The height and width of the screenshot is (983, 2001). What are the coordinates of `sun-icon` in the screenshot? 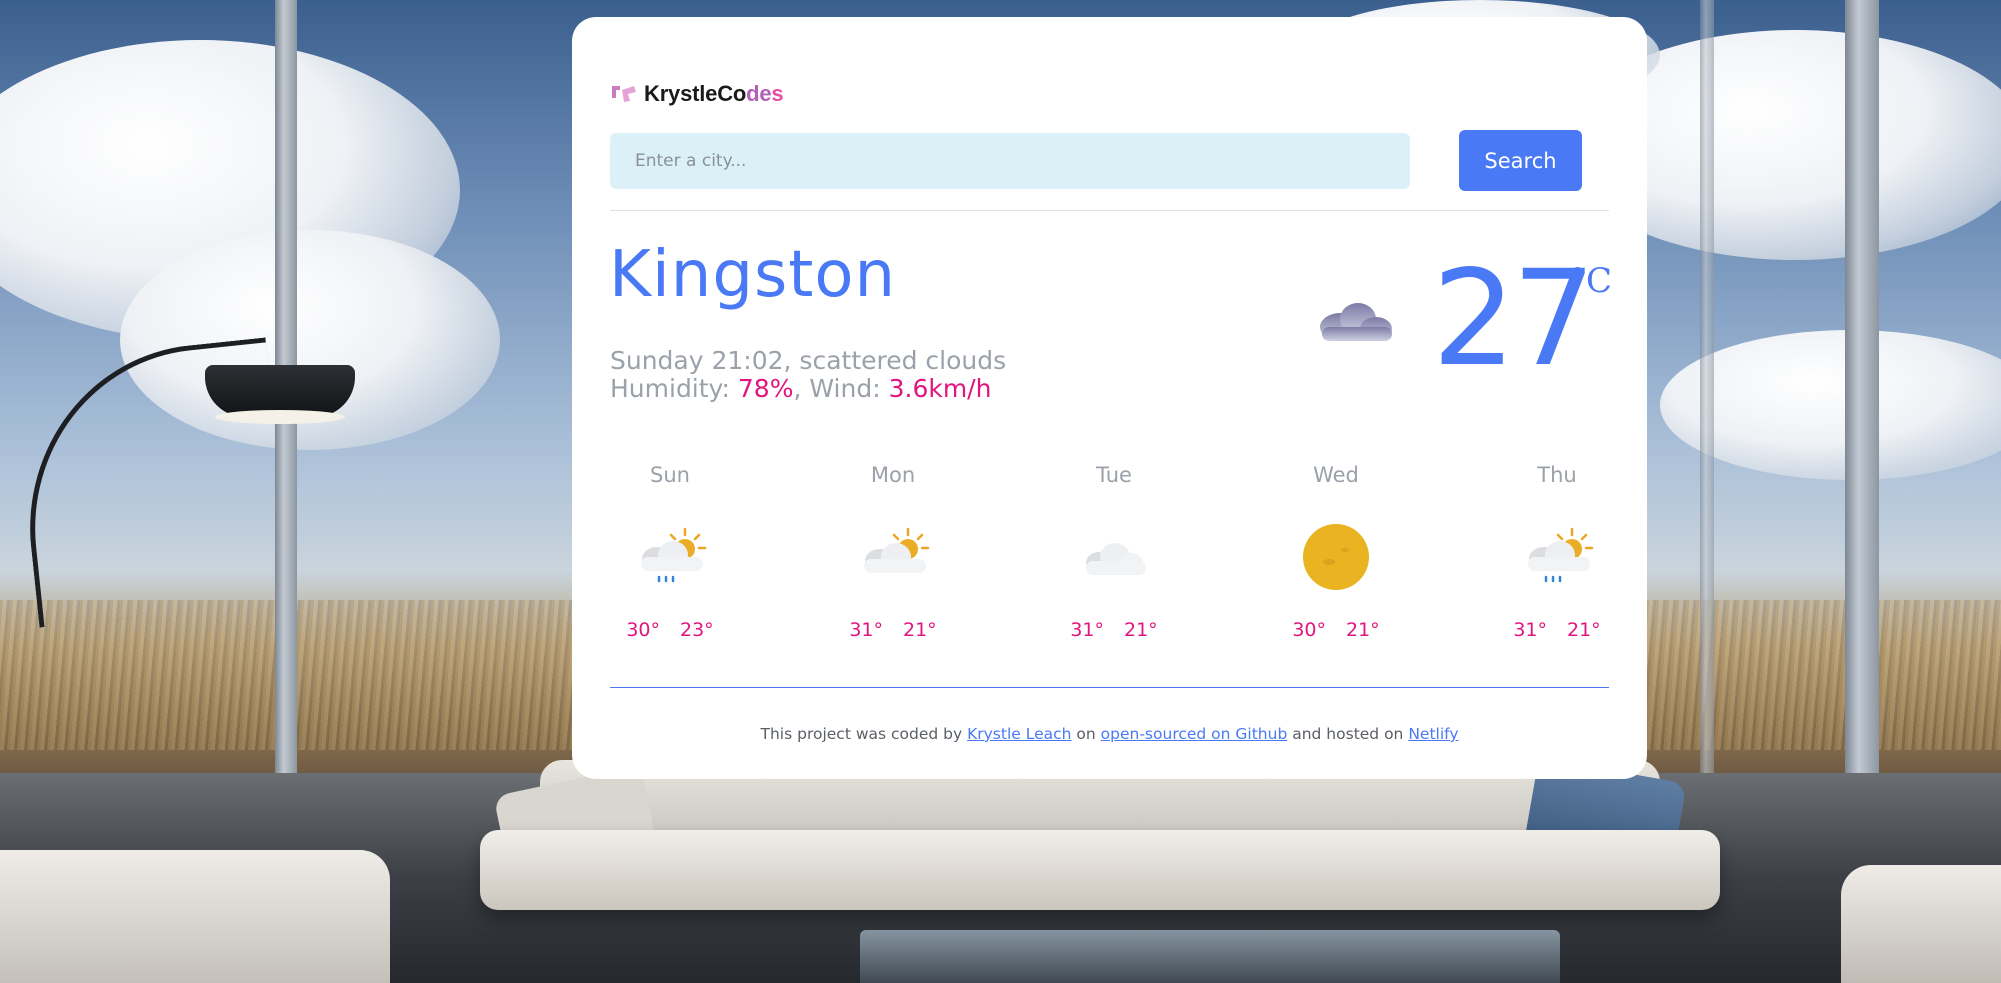 It's located at (1336, 557).